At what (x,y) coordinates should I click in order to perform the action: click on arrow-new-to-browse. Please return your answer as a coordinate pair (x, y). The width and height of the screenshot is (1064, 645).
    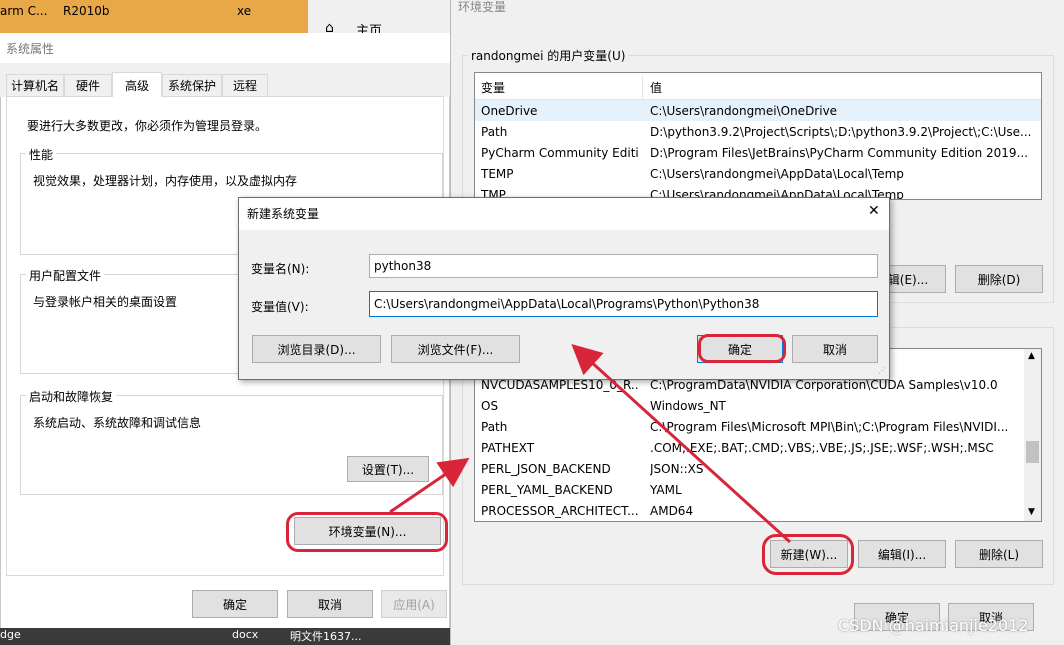
    Looking at the image, I should click on (681, 443).